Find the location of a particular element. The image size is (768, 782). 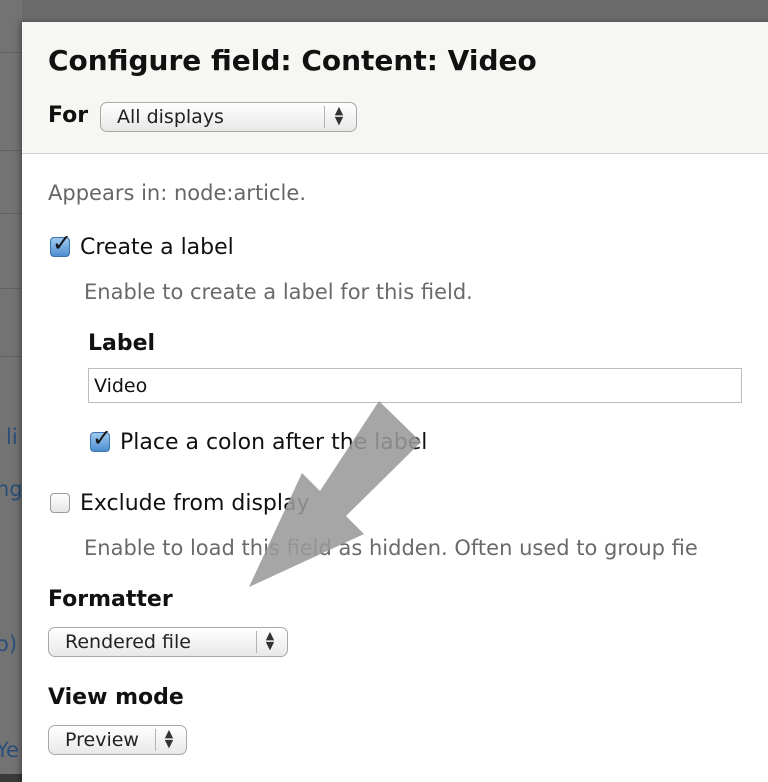

display-select-value: All displays is located at coordinates (170, 117).